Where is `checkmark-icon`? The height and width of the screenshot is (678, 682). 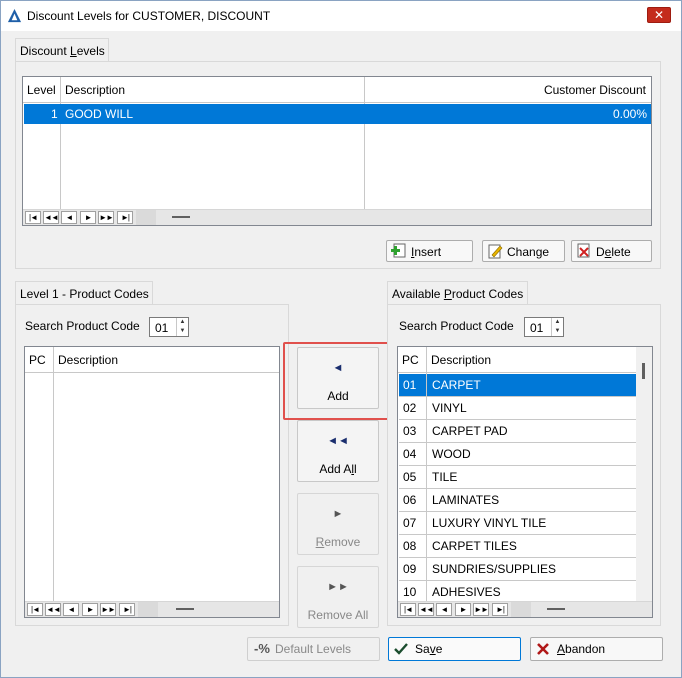
checkmark-icon is located at coordinates (401, 649).